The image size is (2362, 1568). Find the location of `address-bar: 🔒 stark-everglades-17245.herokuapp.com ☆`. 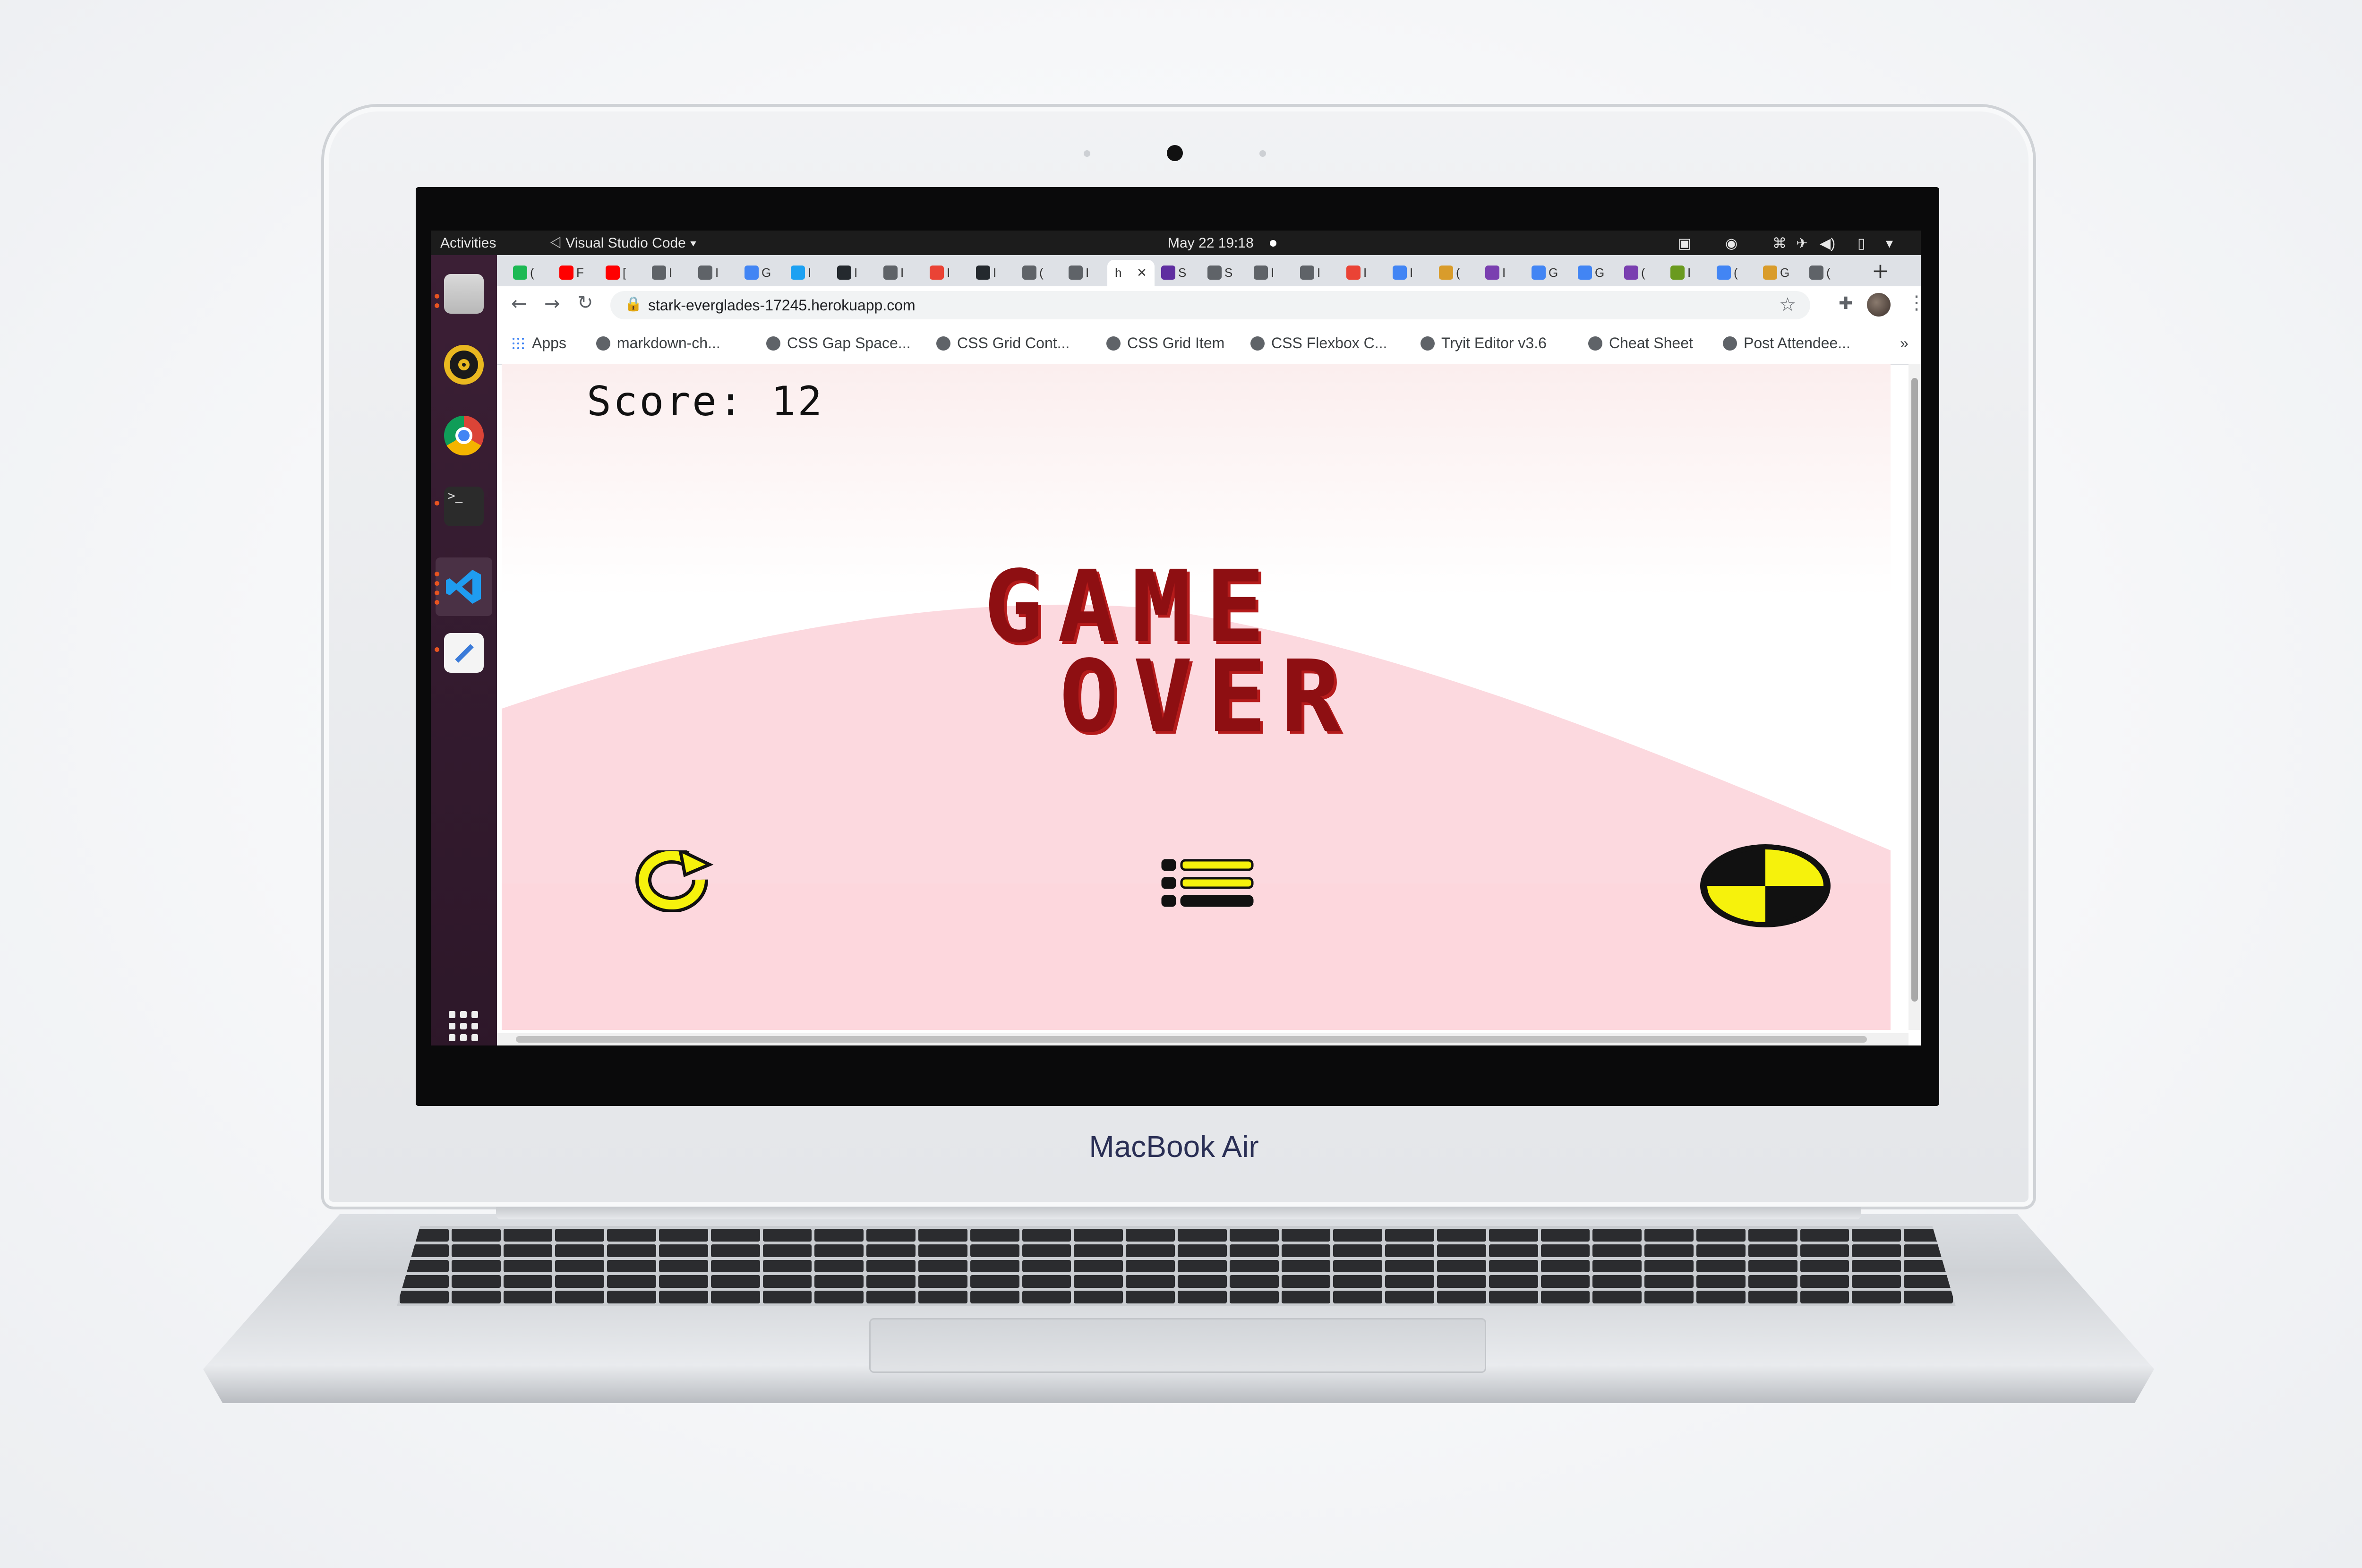

address-bar: 🔒 stark-everglades-17245.herokuapp.com ☆ is located at coordinates (1210, 305).